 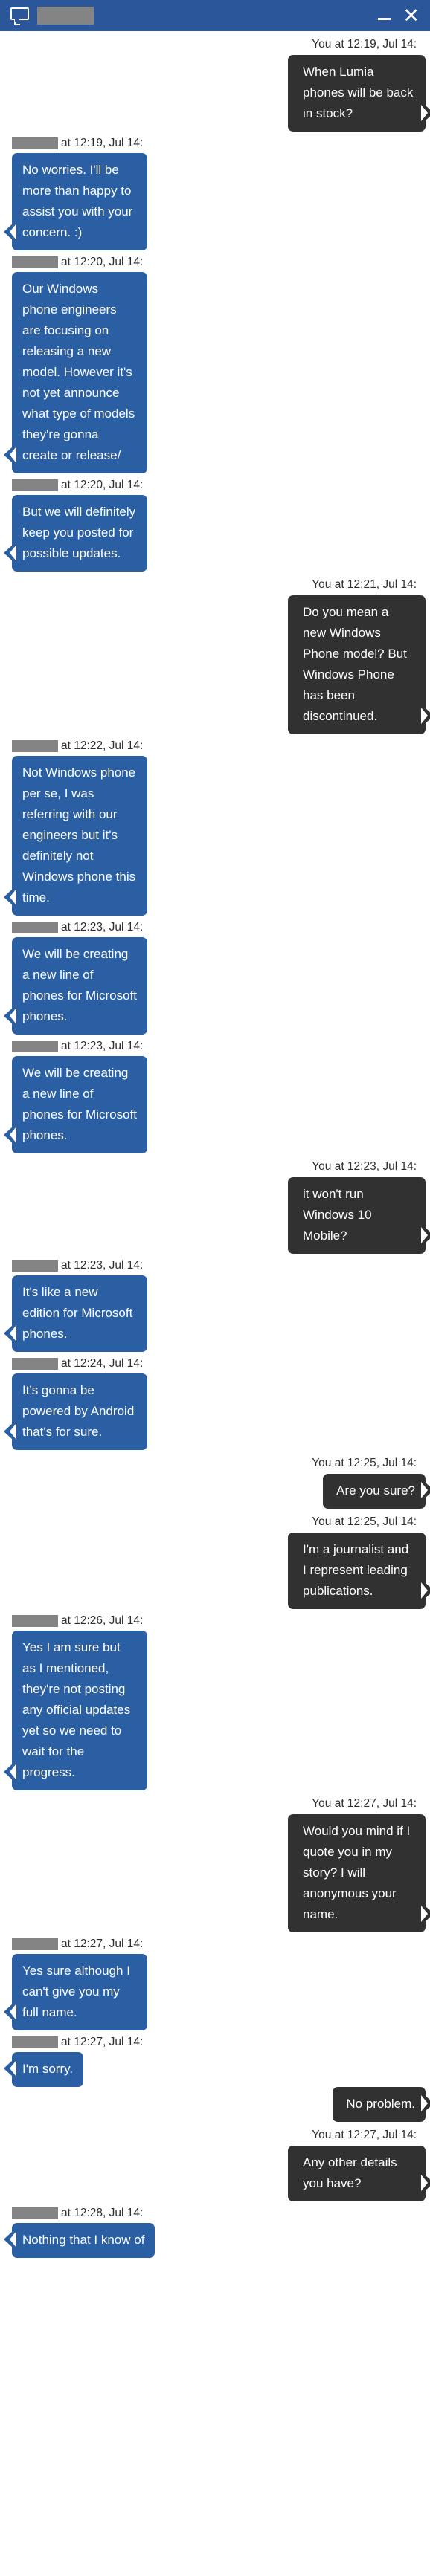 I want to click on message-meta: at 12:24, Jul 14:, so click(x=215, y=1362).